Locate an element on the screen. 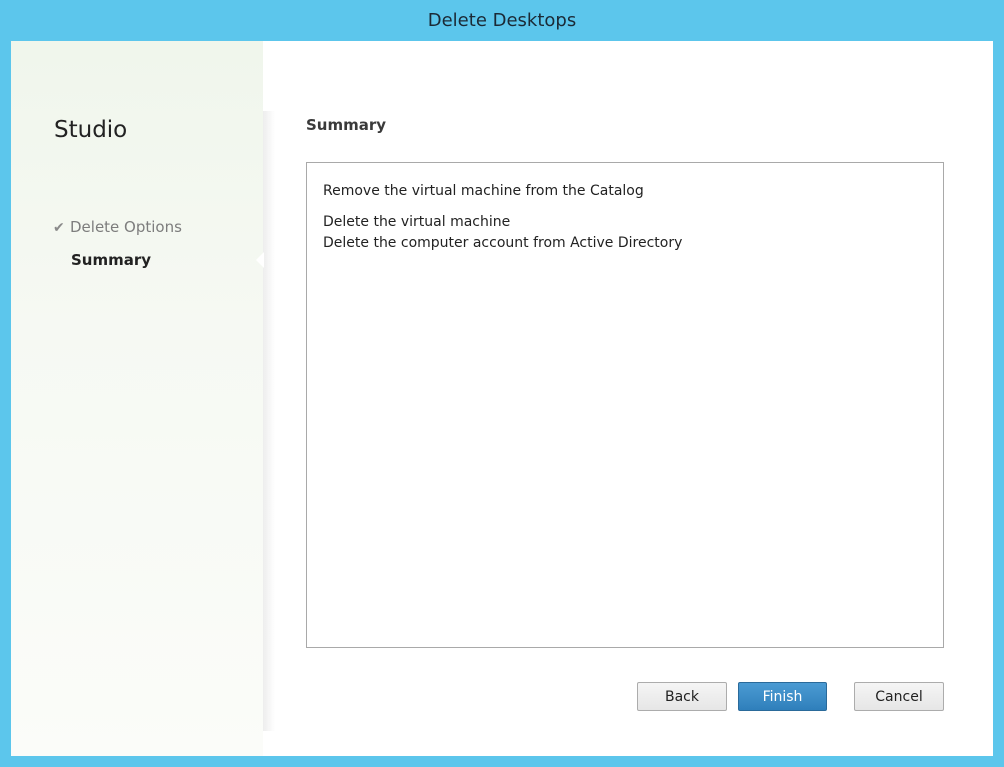 The image size is (1004, 767). step-summary-label: Summary is located at coordinates (111, 260).